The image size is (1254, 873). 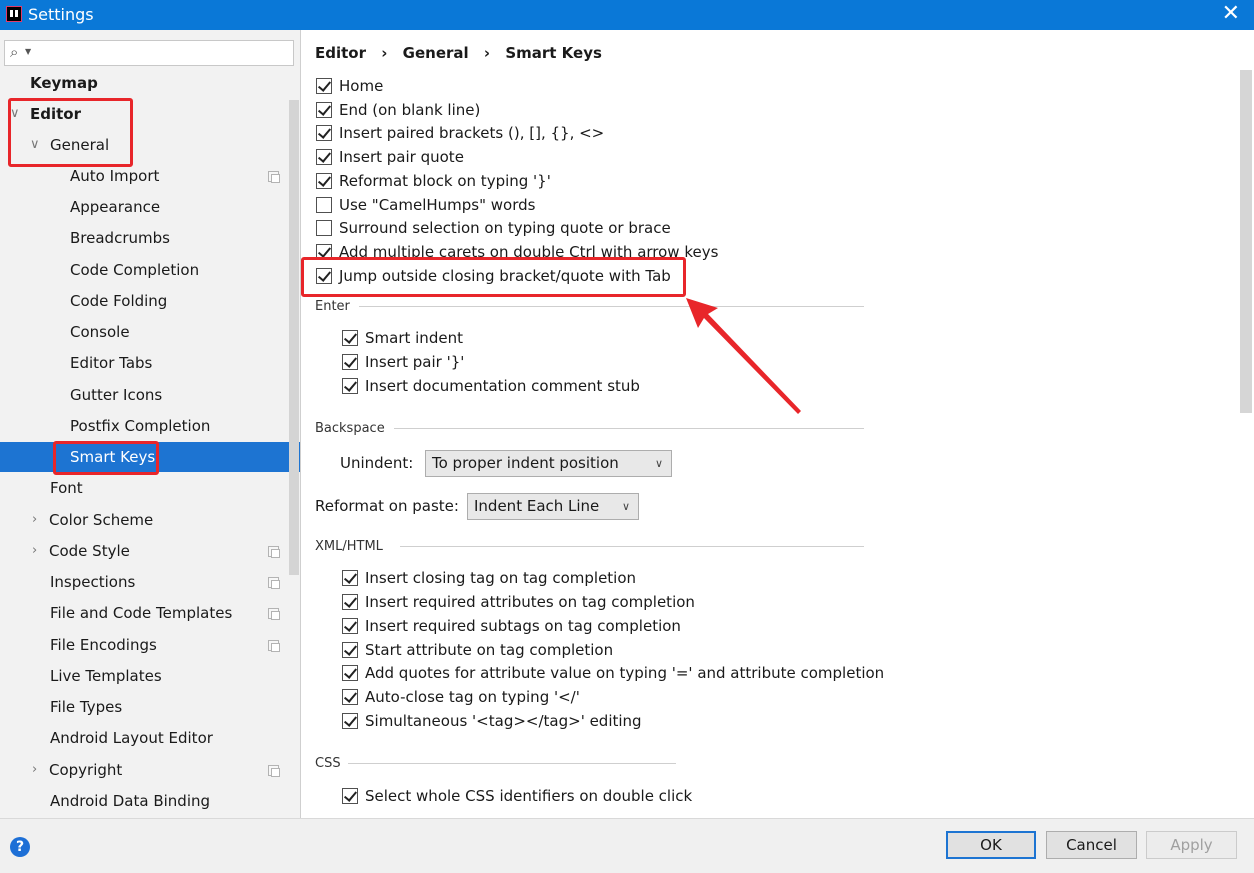 I want to click on sidebar-item-color-scheme: › Color Scheme, so click(x=150, y=520).